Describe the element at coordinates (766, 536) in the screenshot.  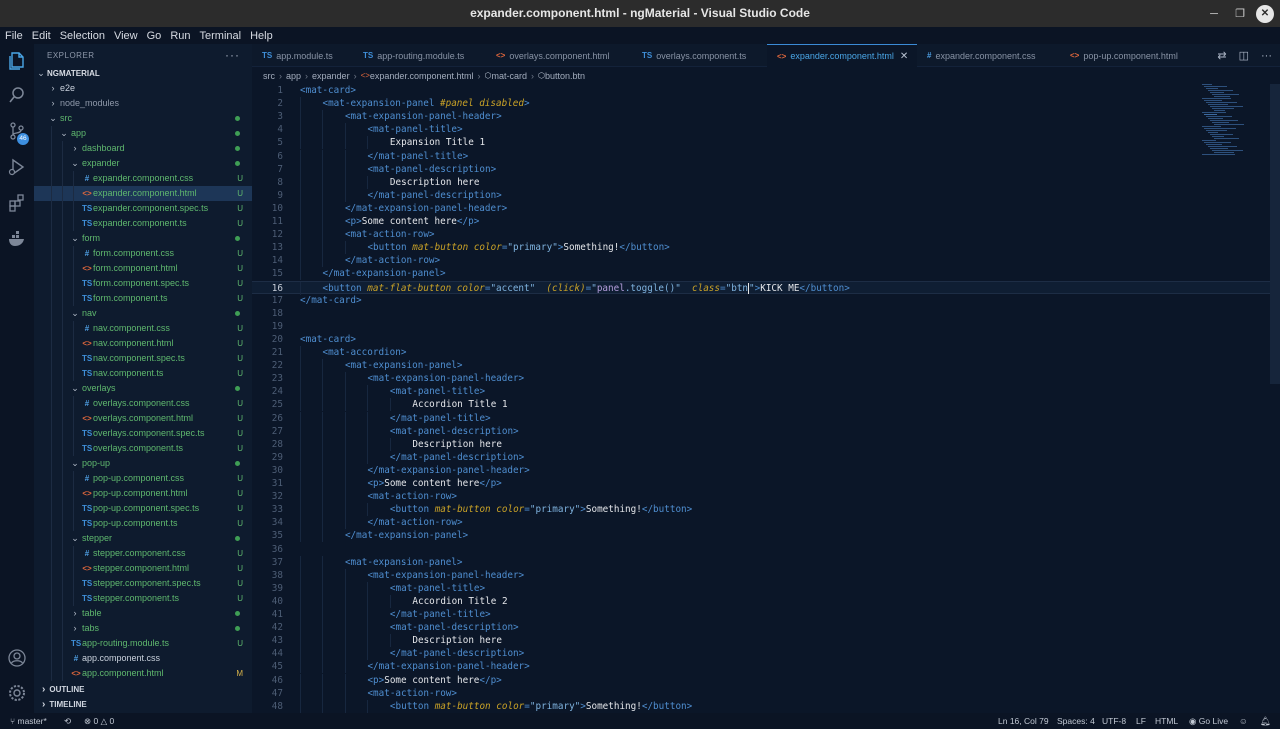
I see `code-line: 35 </mat-expansion-panel>` at that location.